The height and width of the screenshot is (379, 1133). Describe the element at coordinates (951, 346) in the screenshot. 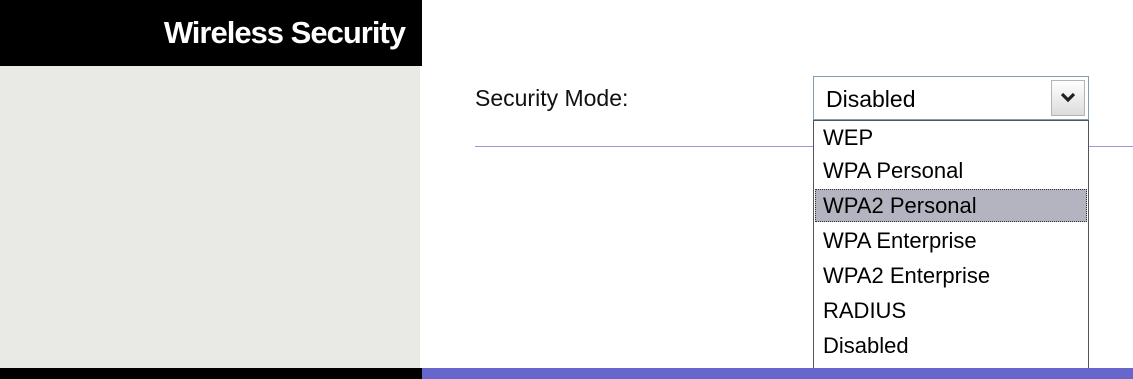

I see `option-disabled: Disabled` at that location.